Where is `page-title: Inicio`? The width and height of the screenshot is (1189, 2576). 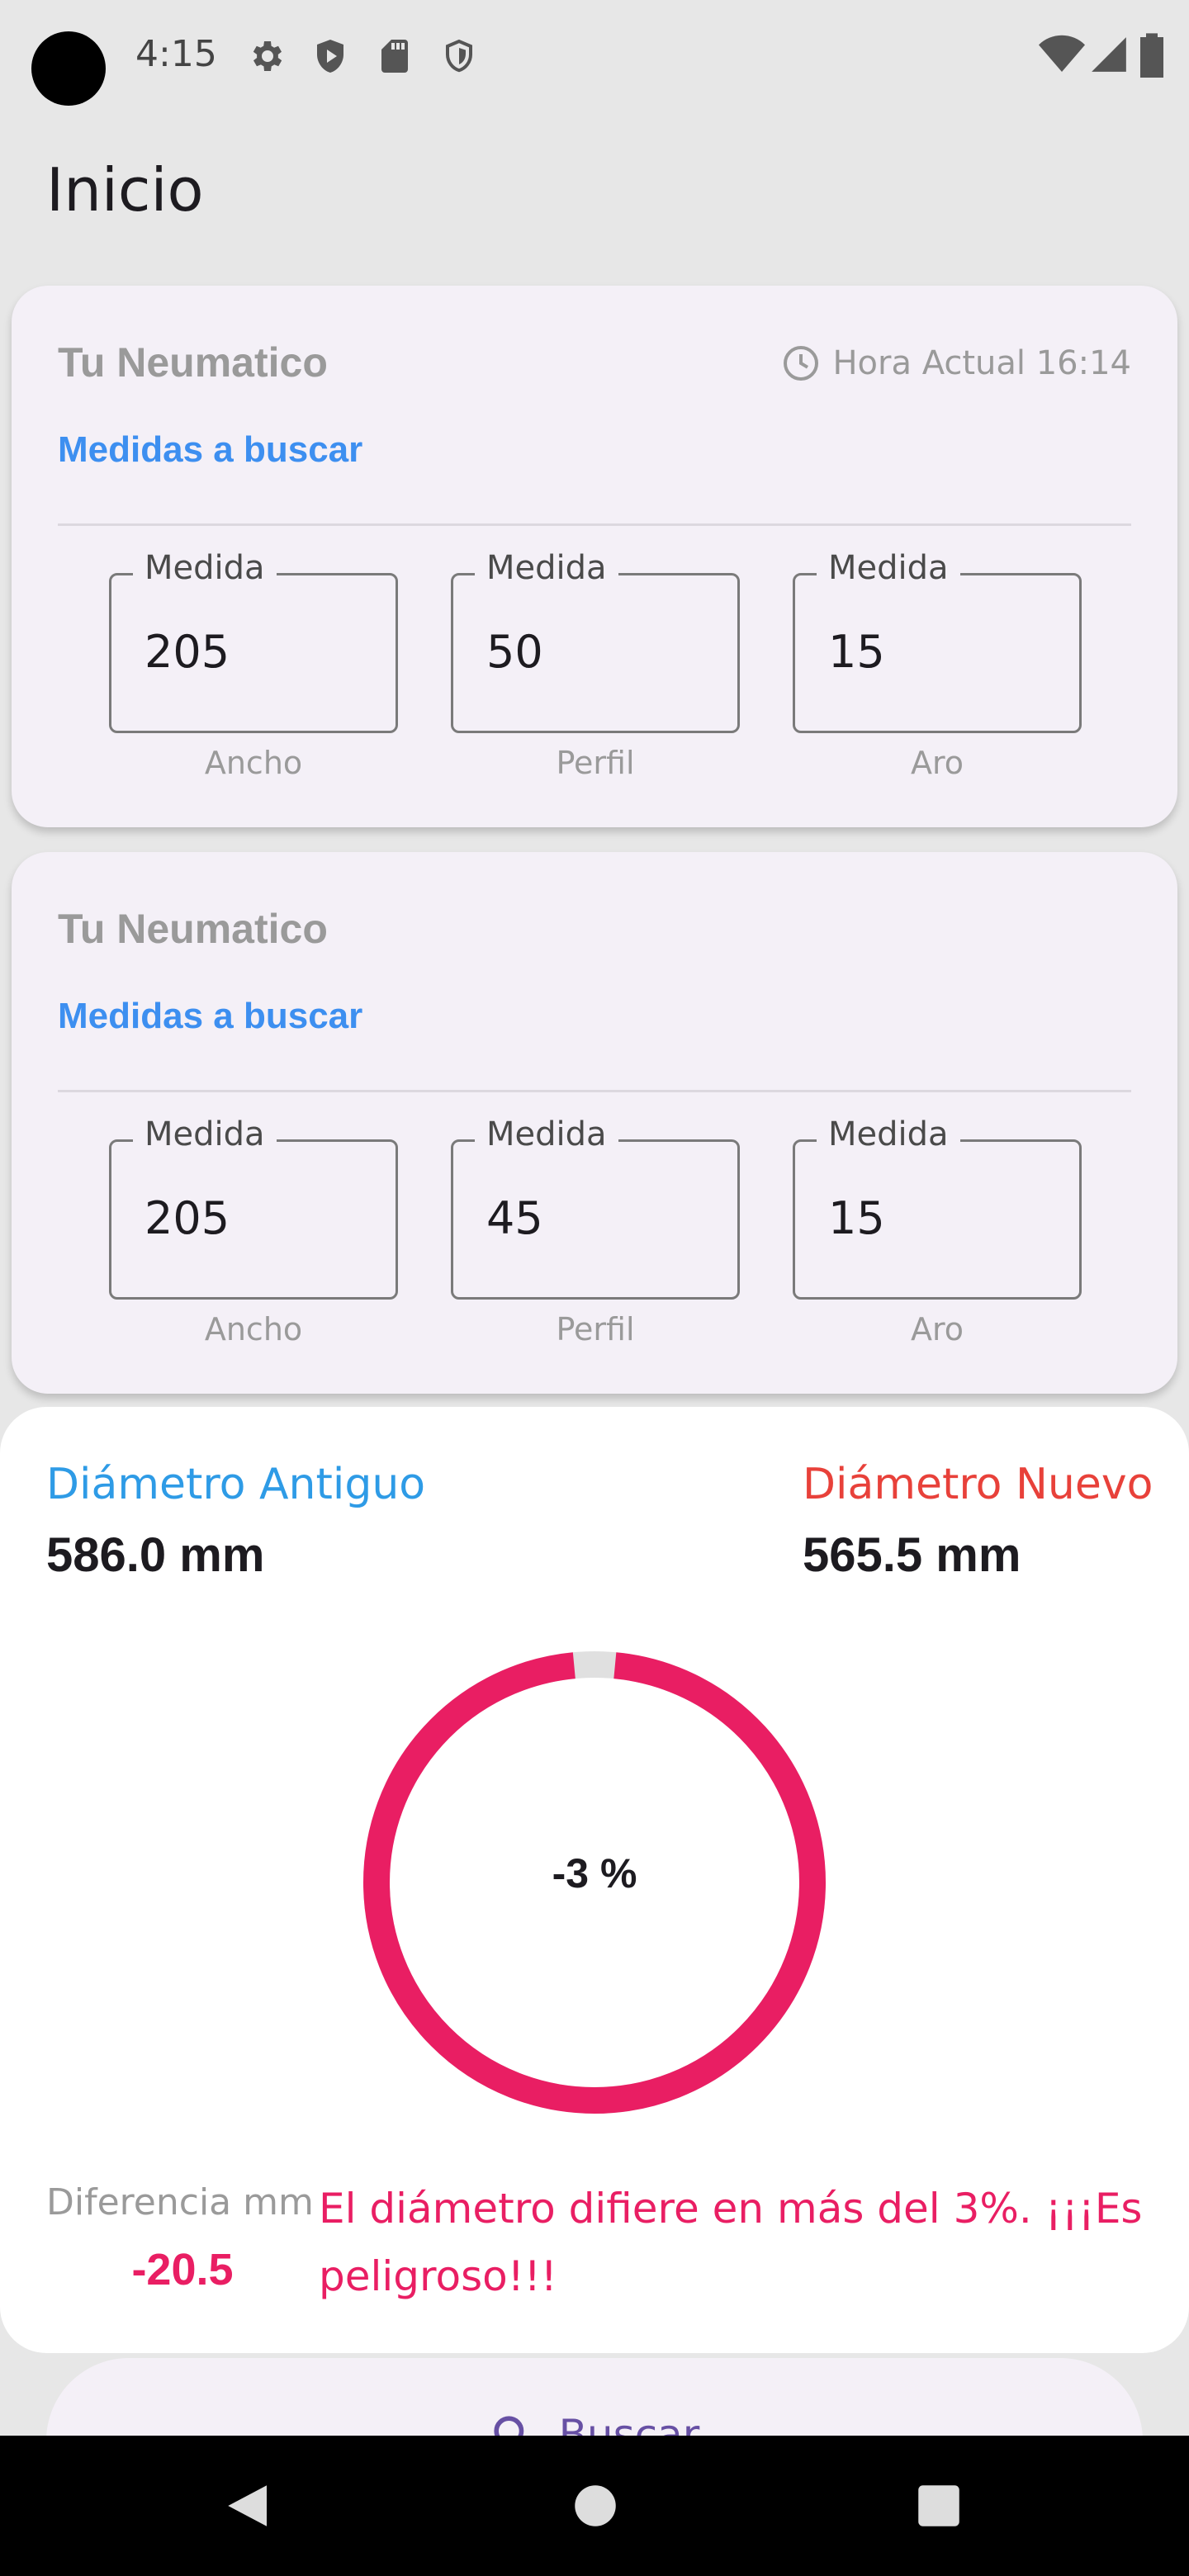
page-title: Inicio is located at coordinates (125, 190).